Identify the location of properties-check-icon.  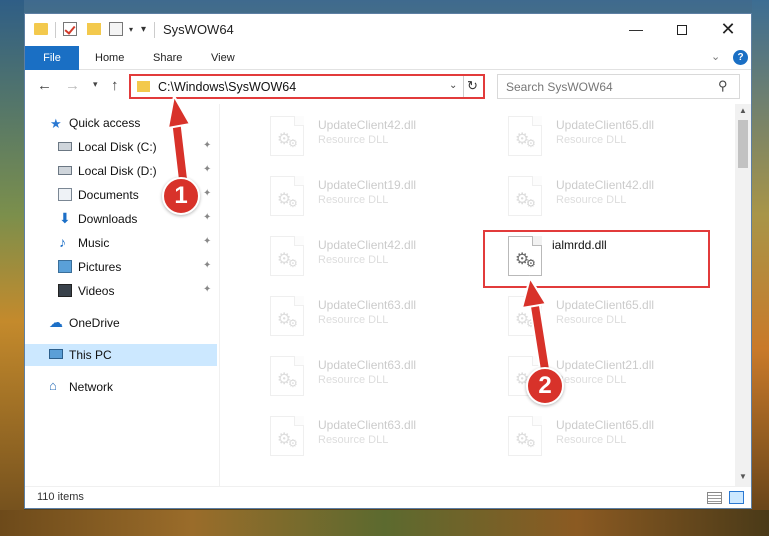
(70, 29).